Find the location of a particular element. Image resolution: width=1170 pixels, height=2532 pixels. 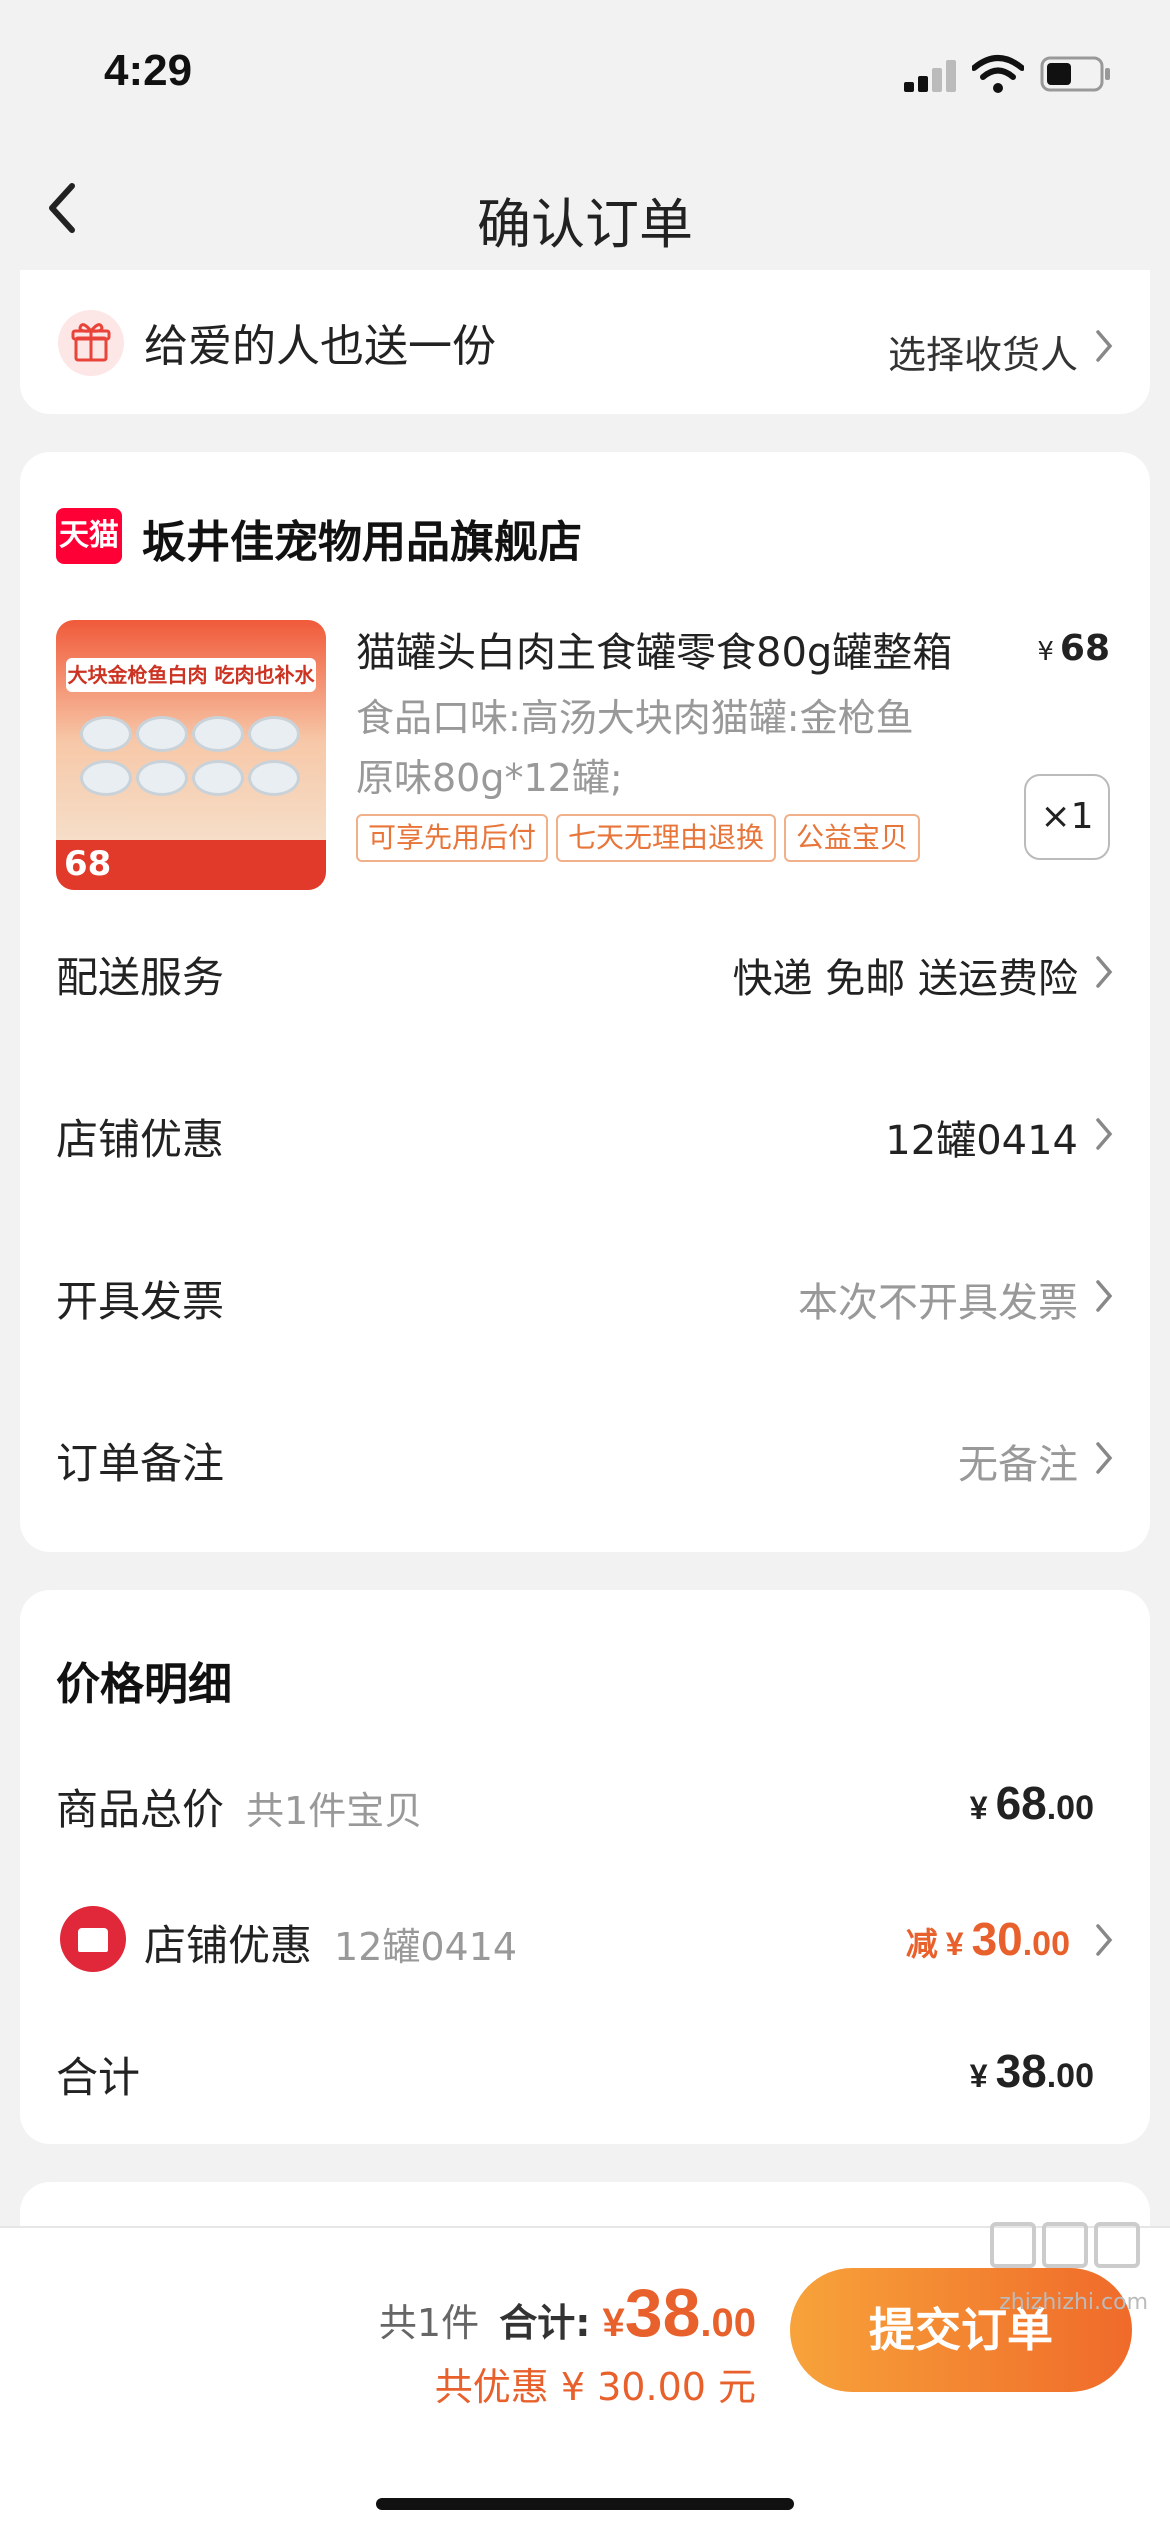

order-total-amount: ¥38.00 is located at coordinates (1032, 2071).